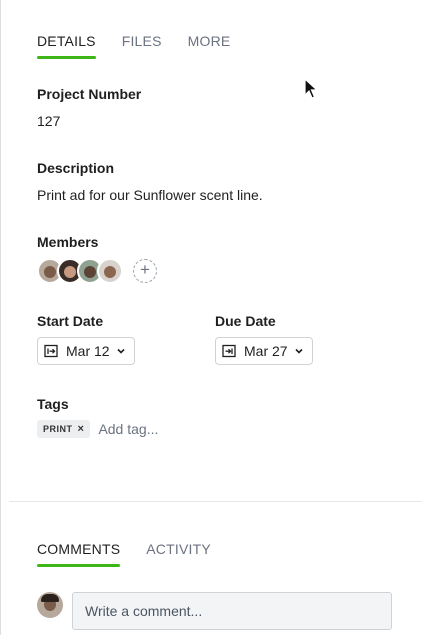 The image size is (422, 635). Describe the element at coordinates (58, 429) in the screenshot. I see `tag-label: PRINT` at that location.